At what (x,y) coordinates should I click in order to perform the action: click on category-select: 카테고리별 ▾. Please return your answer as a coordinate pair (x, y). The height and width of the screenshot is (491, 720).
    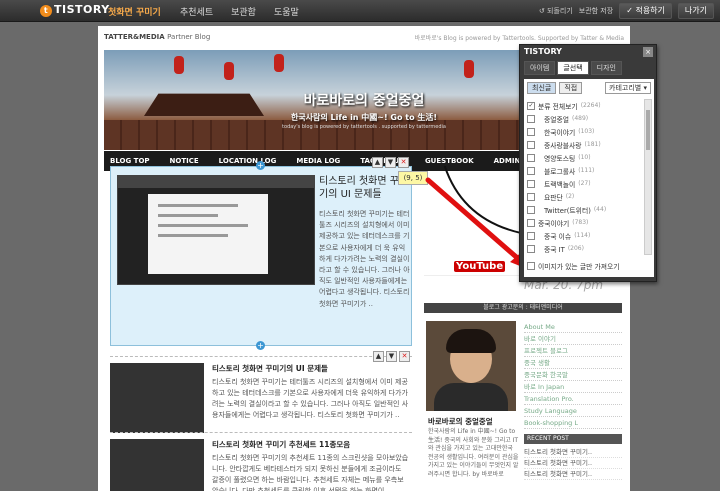
    Looking at the image, I should click on (628, 88).